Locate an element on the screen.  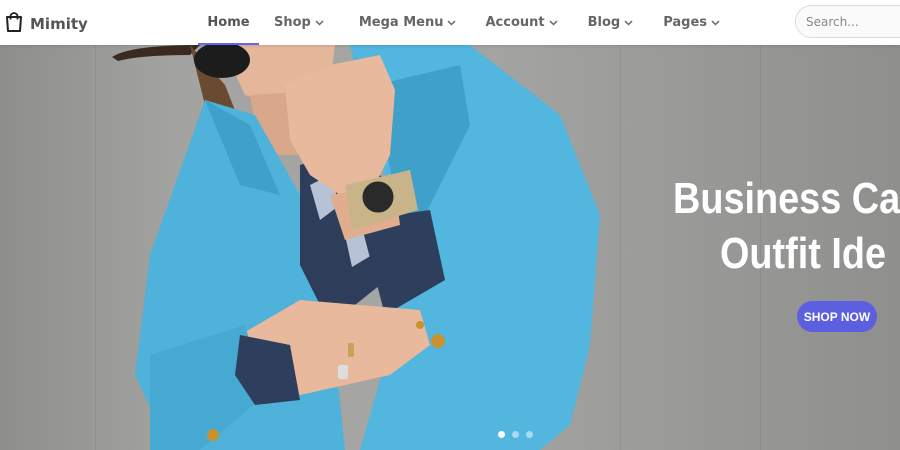
nav-item-mega-menu: Mega Menu is located at coordinates (408, 22).